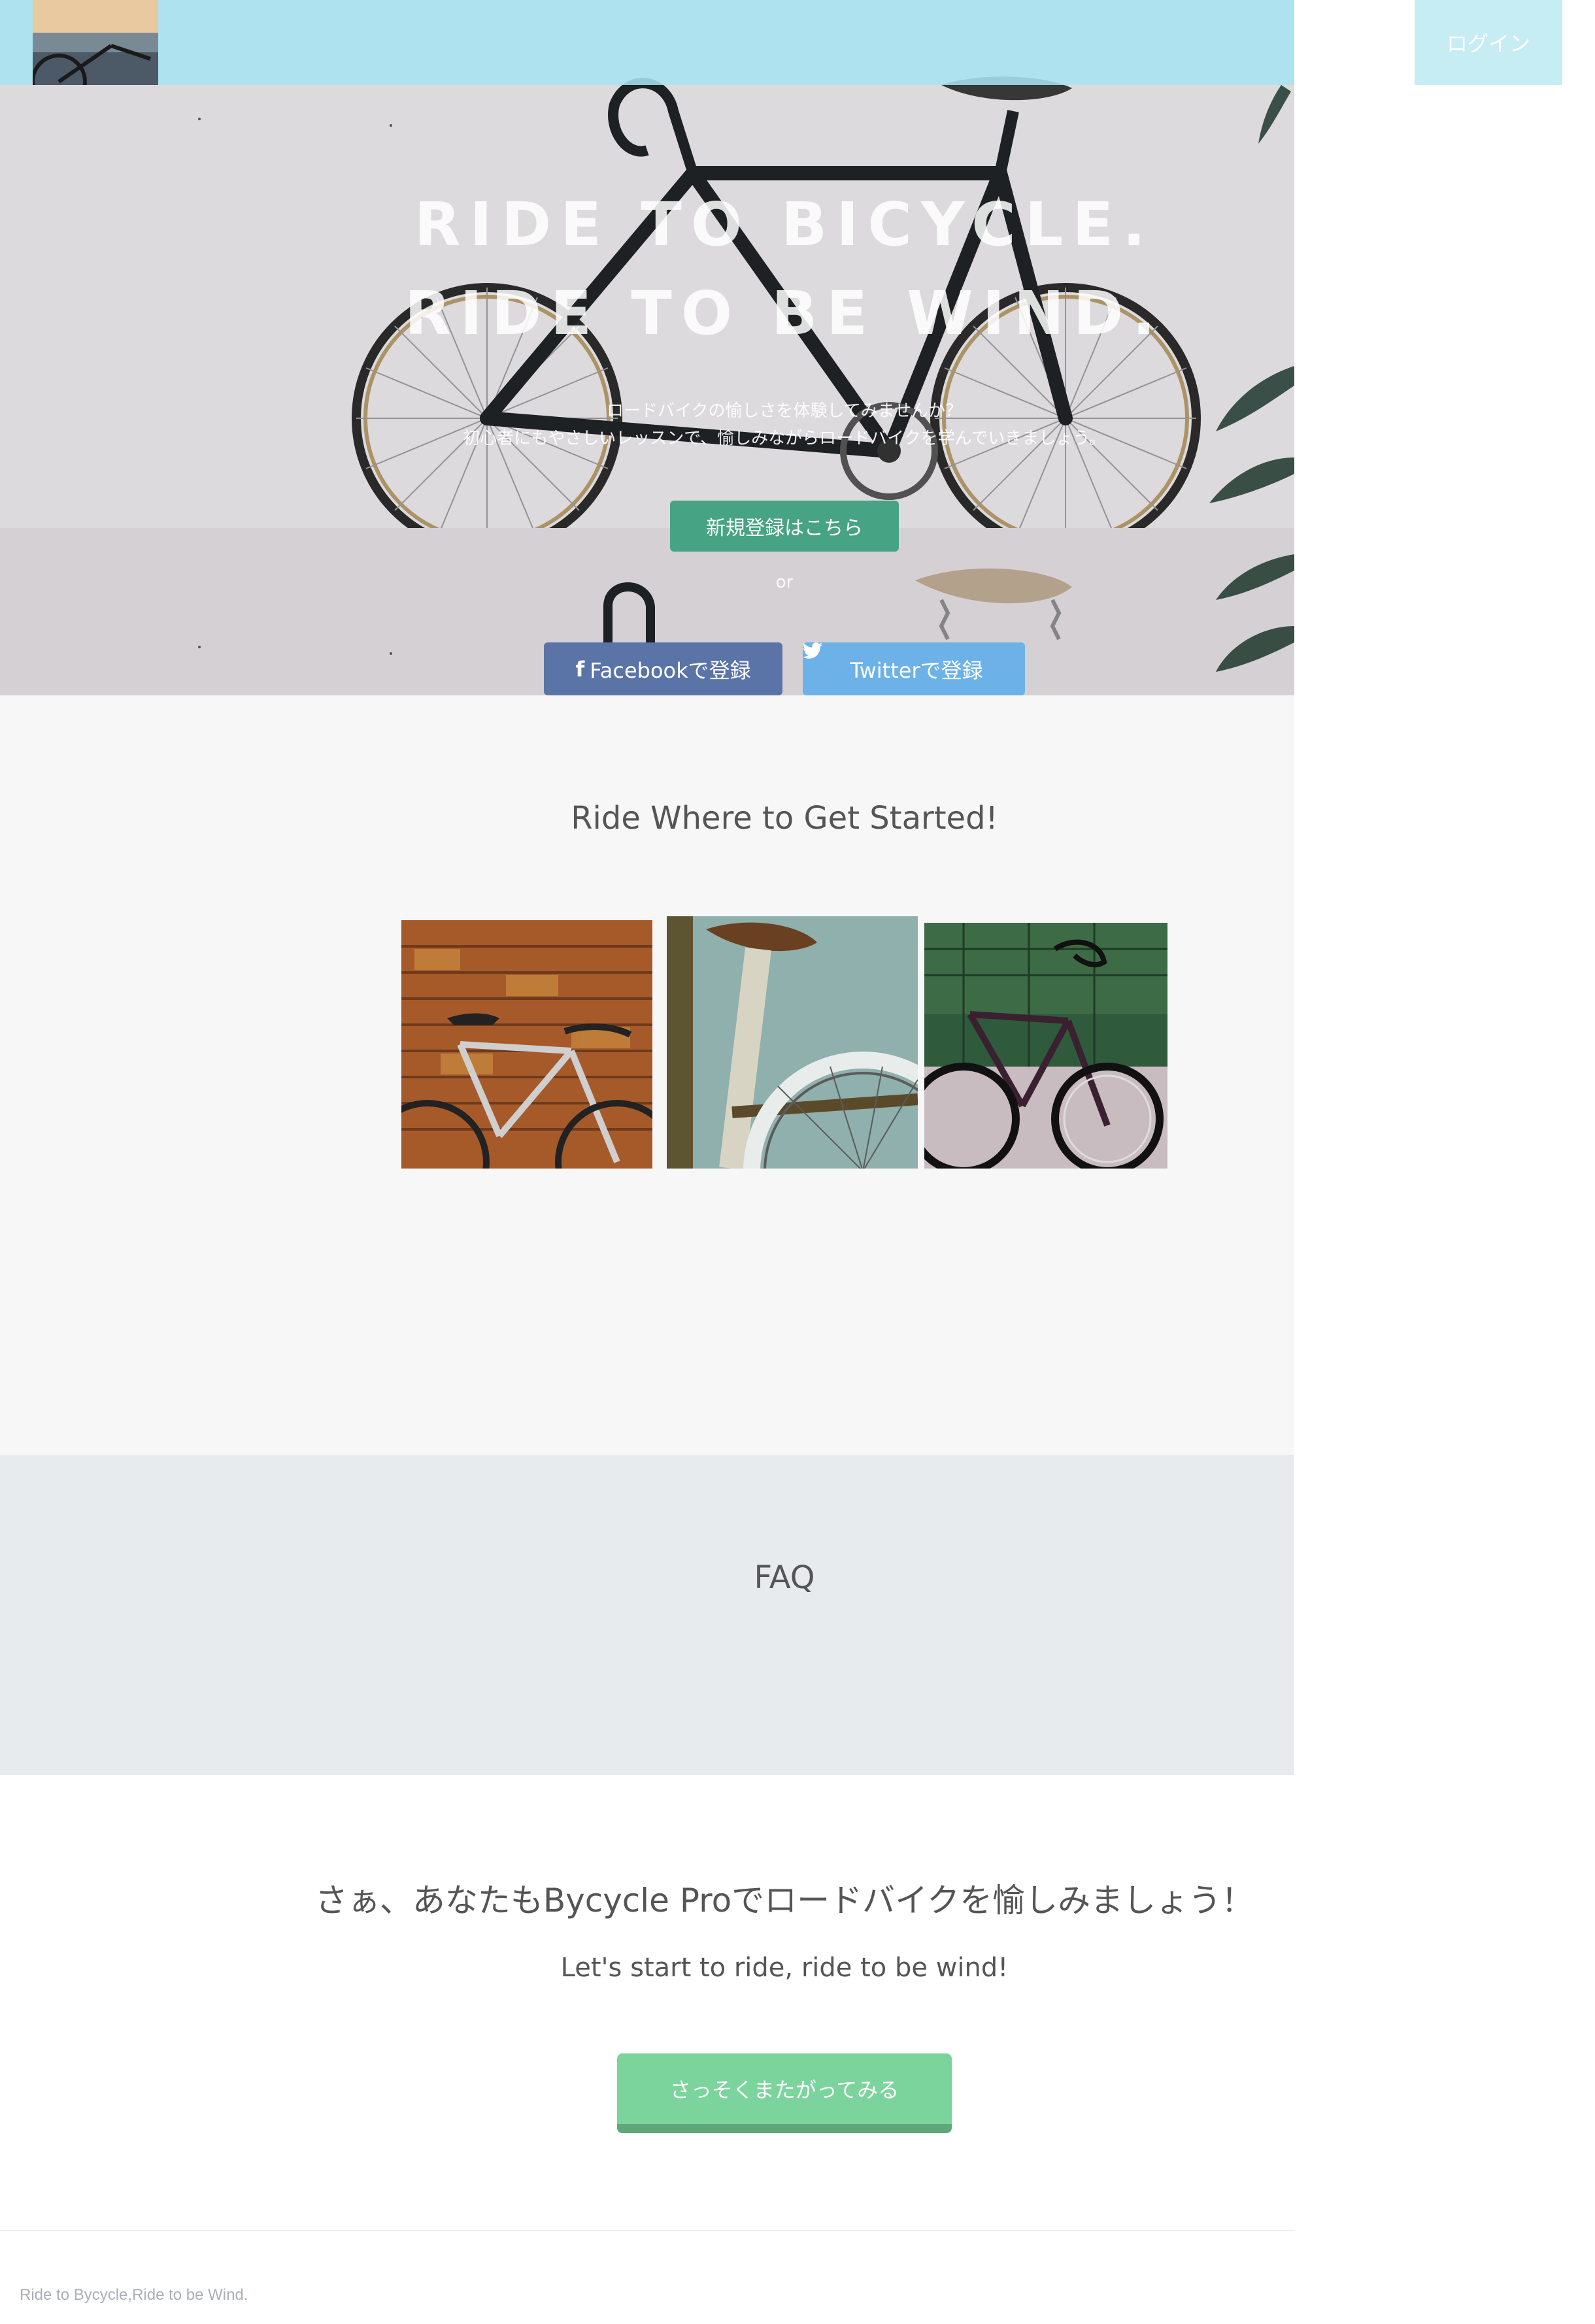  Describe the element at coordinates (526, 1044) in the screenshot. I see `bike-photo-brick-wall` at that location.